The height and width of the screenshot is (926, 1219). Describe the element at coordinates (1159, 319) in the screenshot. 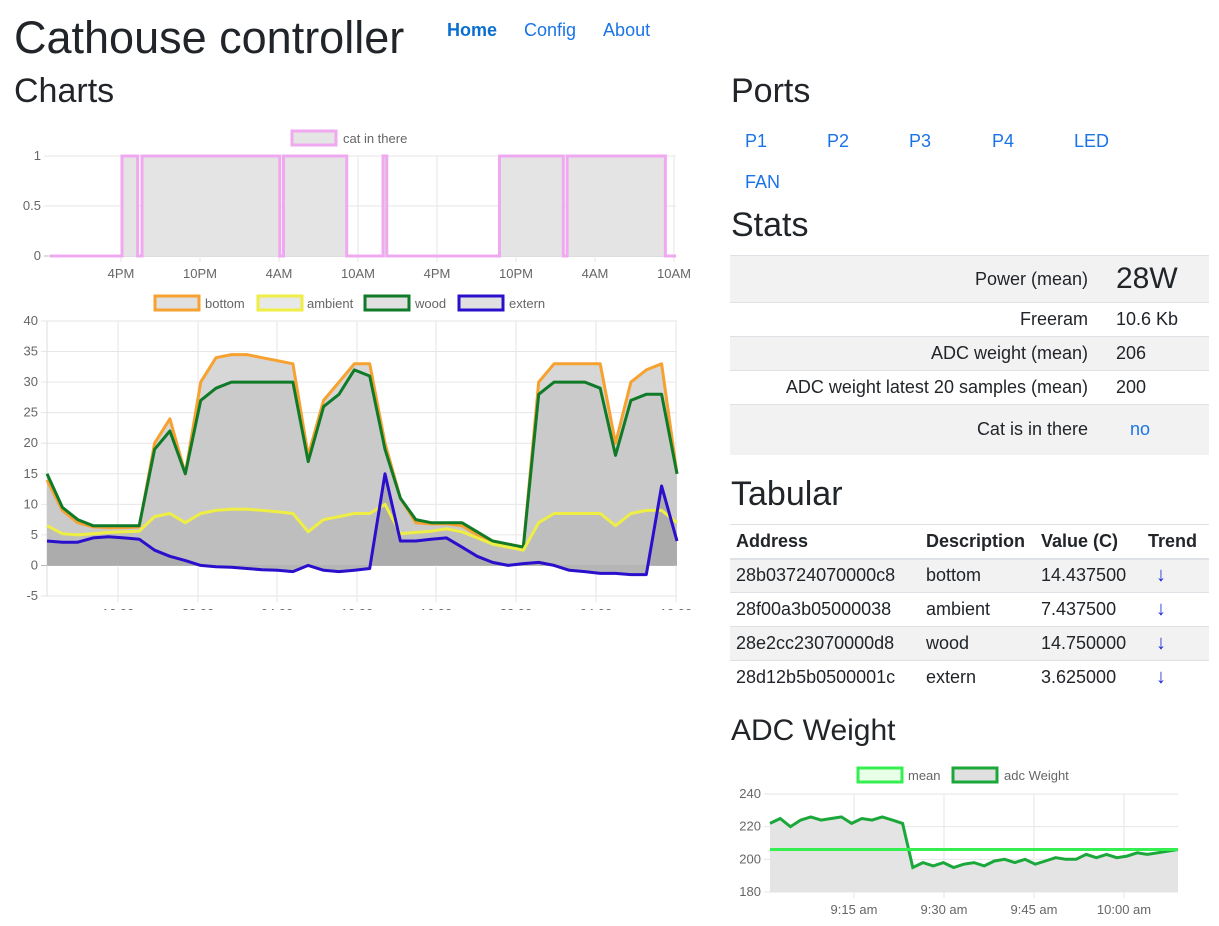

I see `stats-value: 10.6 Kb` at that location.